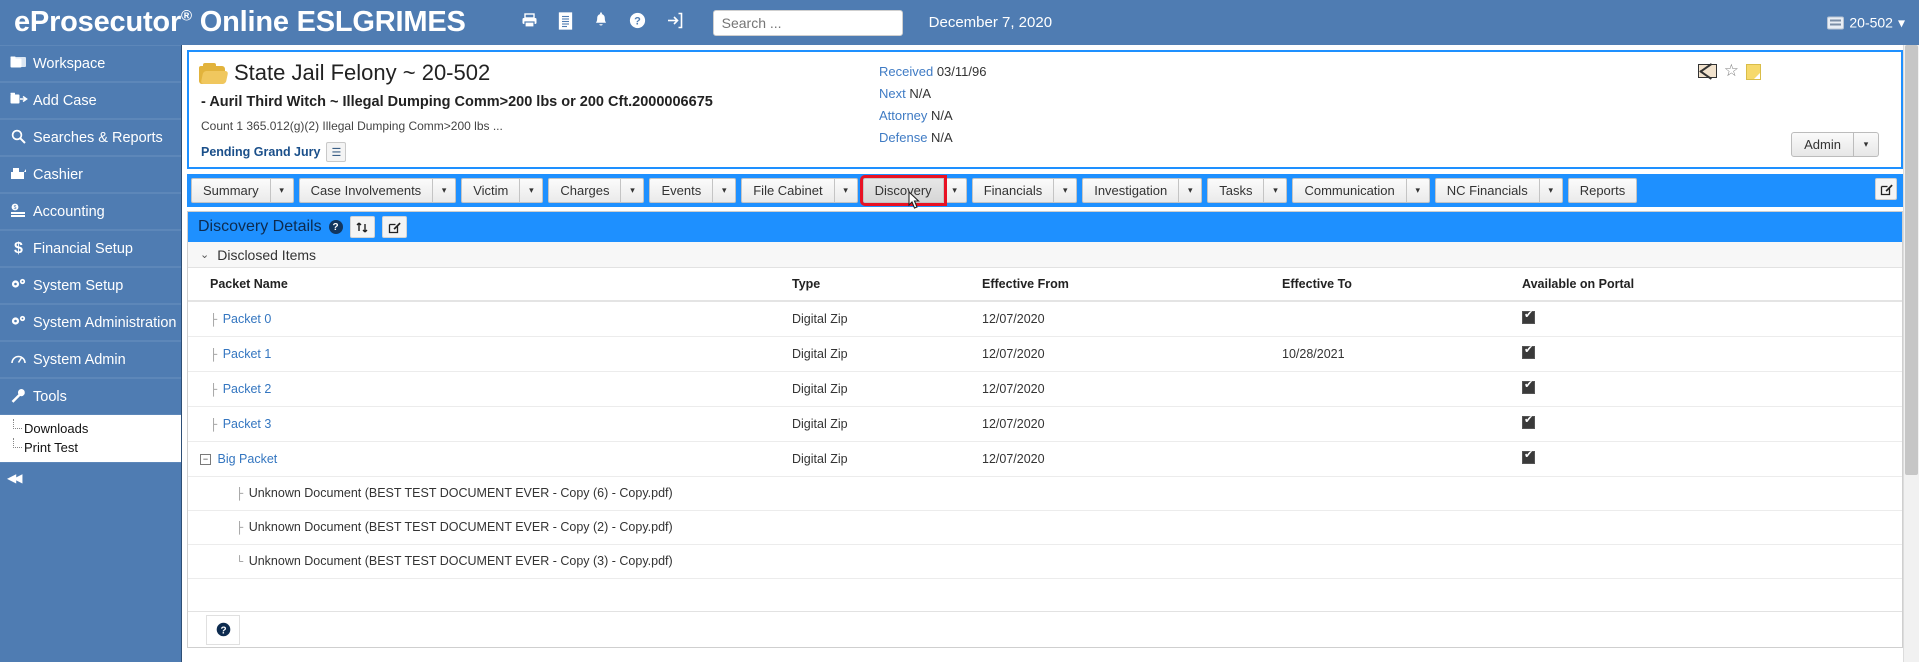 Image resolution: width=1919 pixels, height=662 pixels. What do you see at coordinates (788, 190) in the screenshot?
I see `tab-label: File Cabinet` at bounding box center [788, 190].